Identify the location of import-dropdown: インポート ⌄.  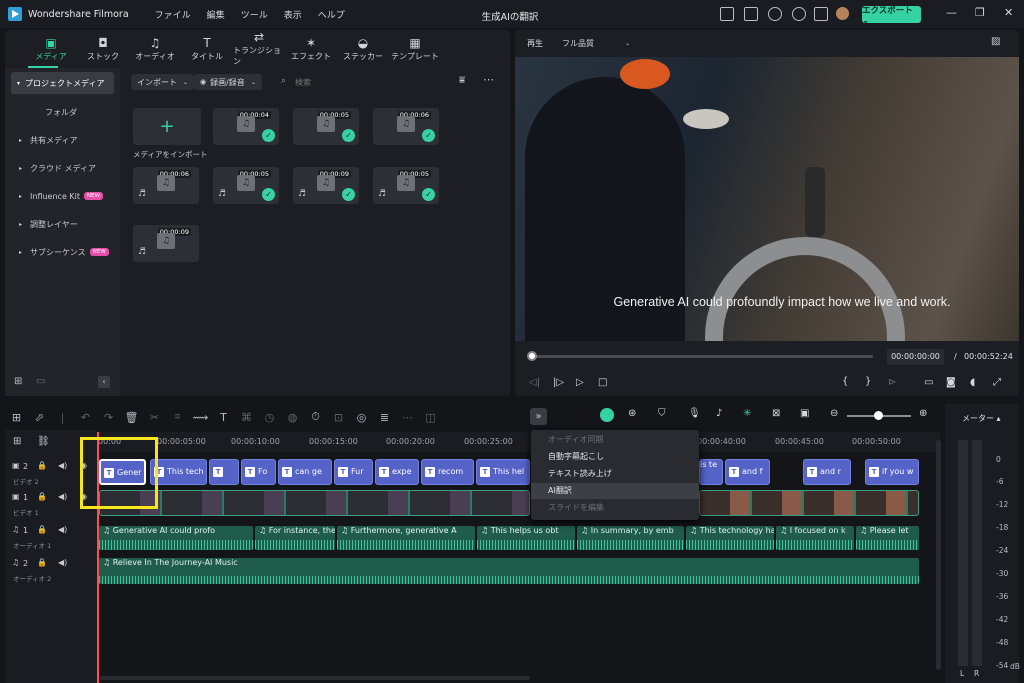
(163, 82).